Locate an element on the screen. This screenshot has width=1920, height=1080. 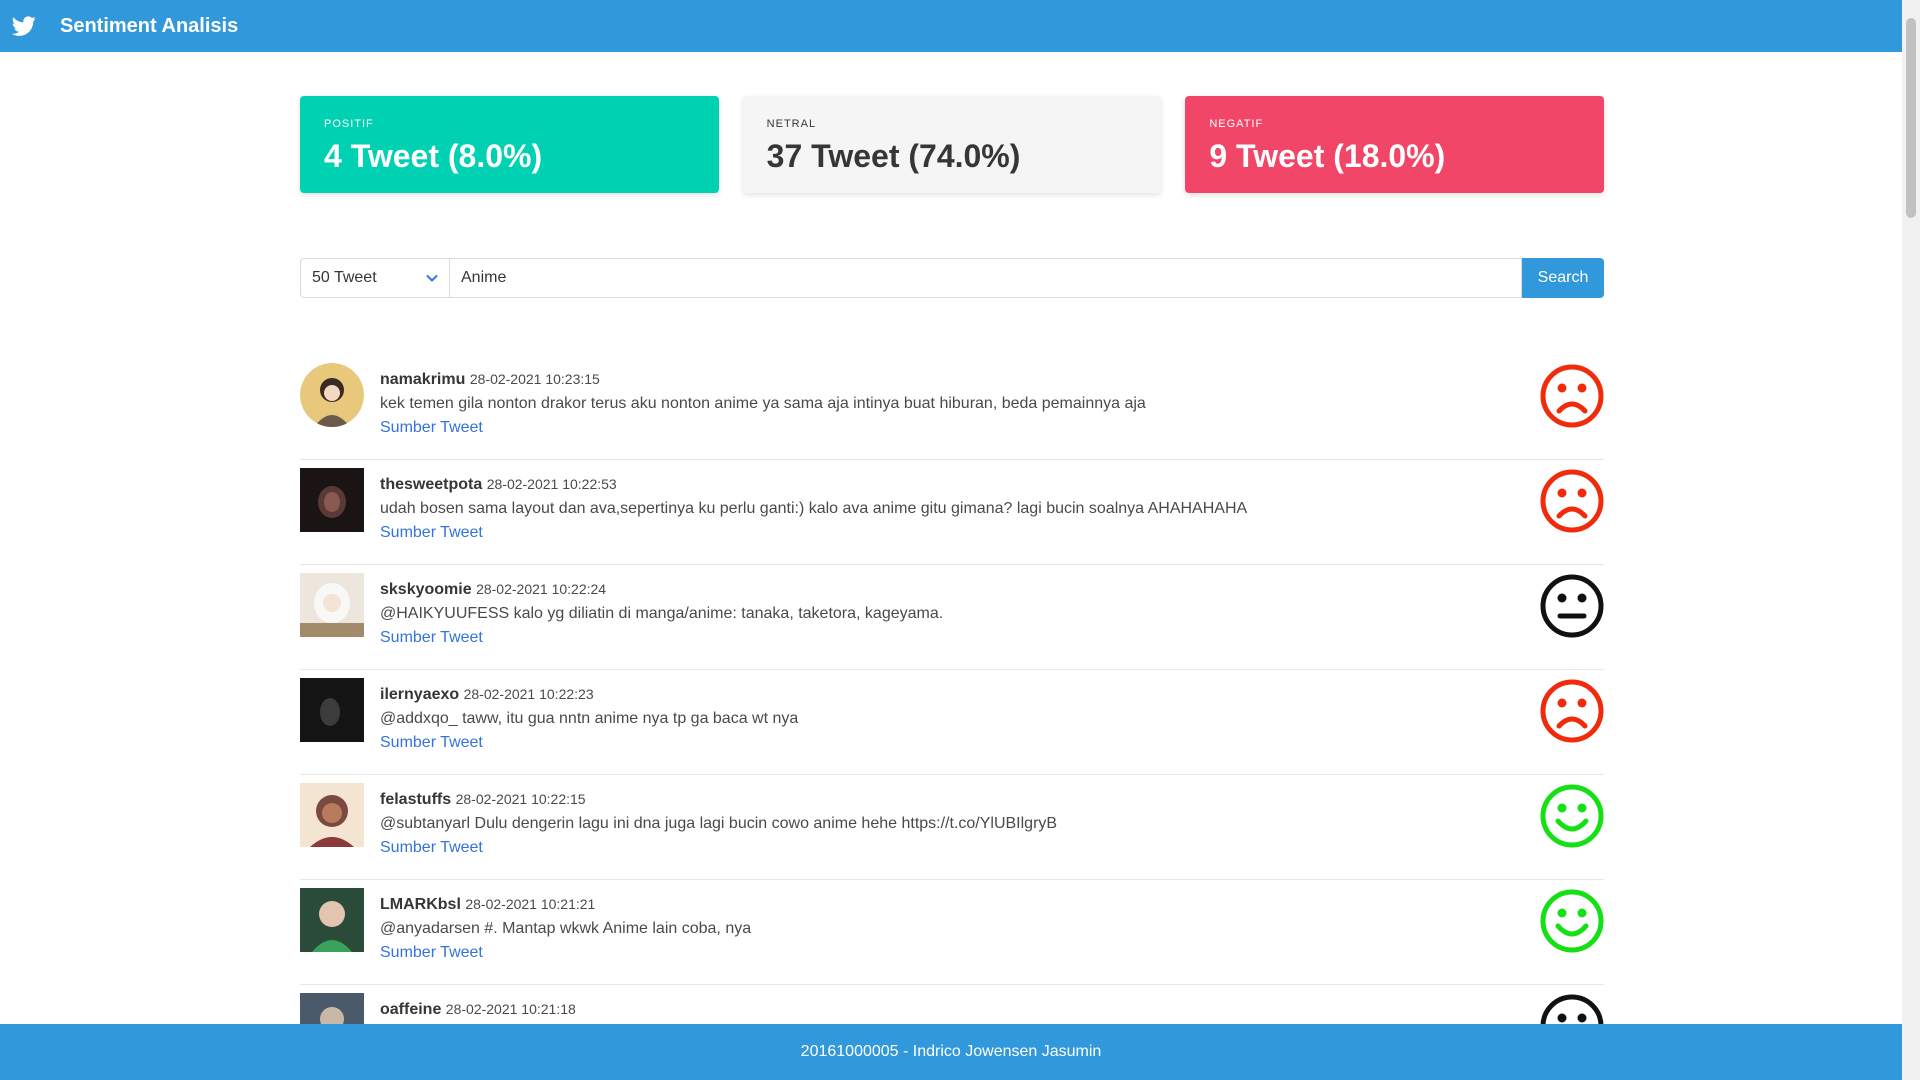
top-navbar: Sentiment Analisis is located at coordinates (951, 26).